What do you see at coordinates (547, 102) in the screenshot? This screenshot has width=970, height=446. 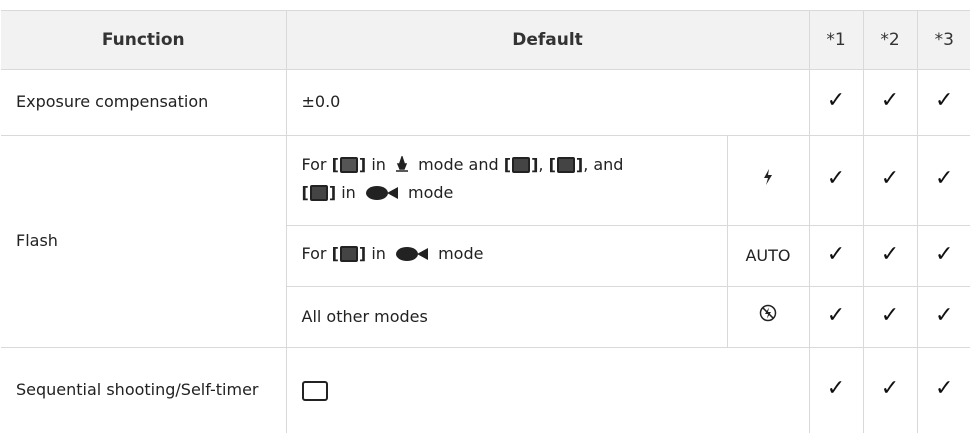 I see `default-cell: ±0.0` at bounding box center [547, 102].